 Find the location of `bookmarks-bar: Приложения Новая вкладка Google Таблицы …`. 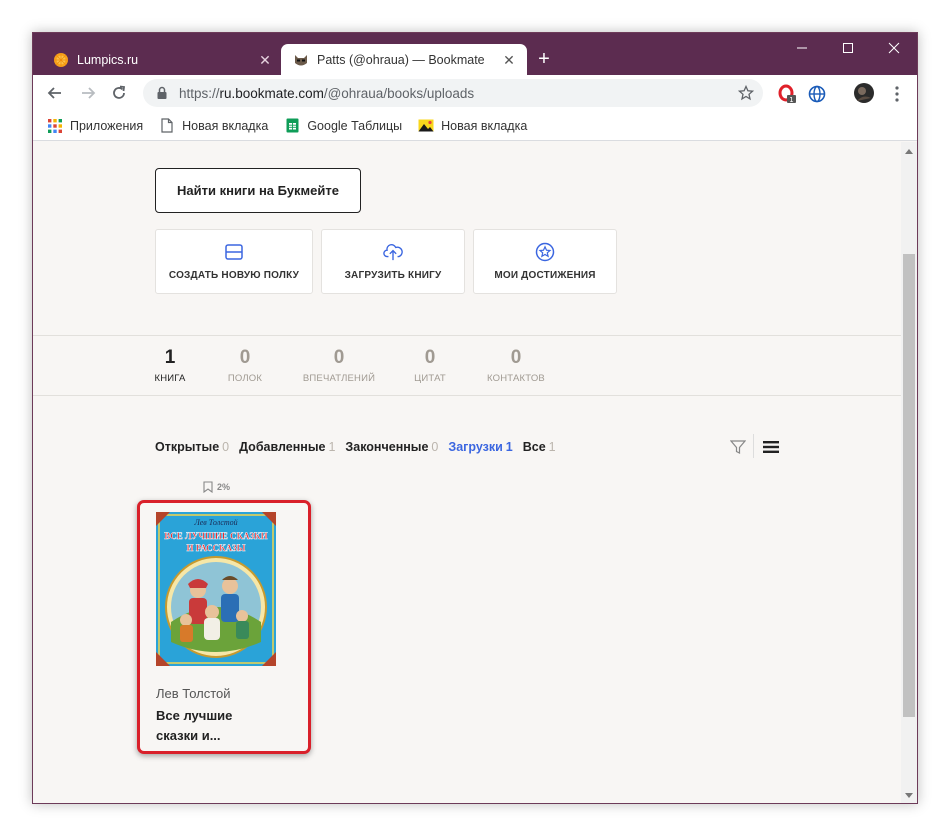

bookmarks-bar: Приложения Новая вкладка Google Таблицы … is located at coordinates (475, 126).